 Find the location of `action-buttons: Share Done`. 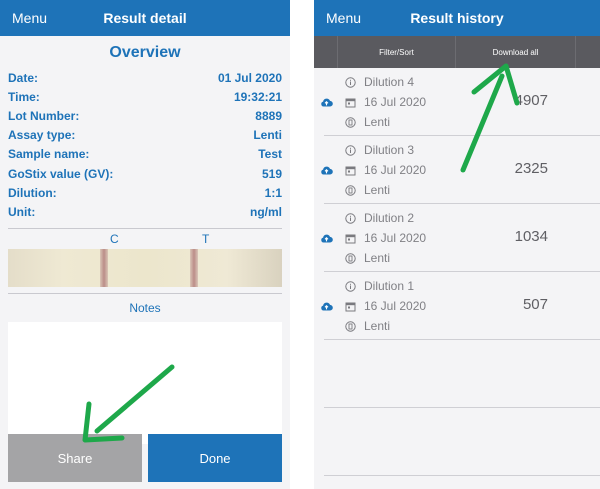

action-buttons: Share Done is located at coordinates (145, 458).